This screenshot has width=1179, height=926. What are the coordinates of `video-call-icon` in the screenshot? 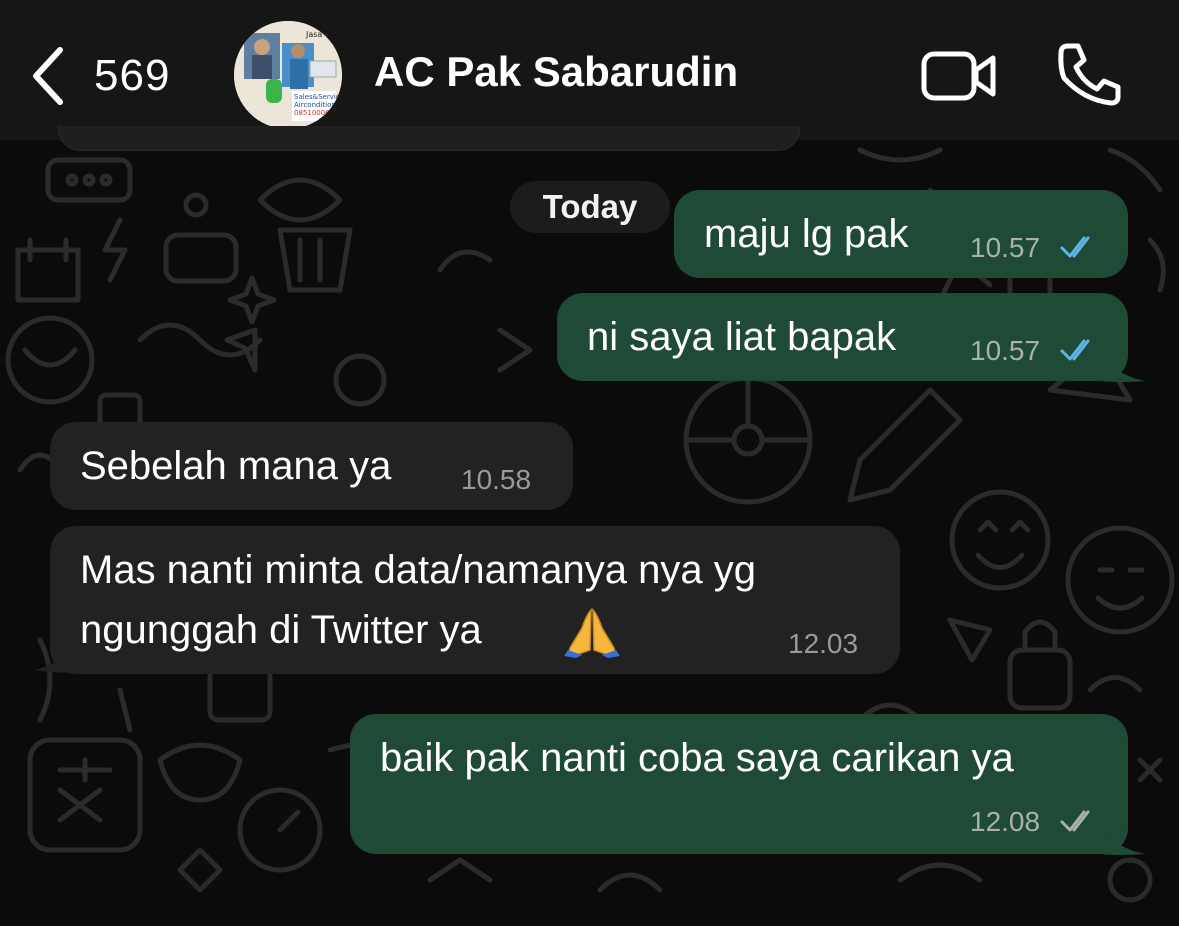 It's located at (958, 76).